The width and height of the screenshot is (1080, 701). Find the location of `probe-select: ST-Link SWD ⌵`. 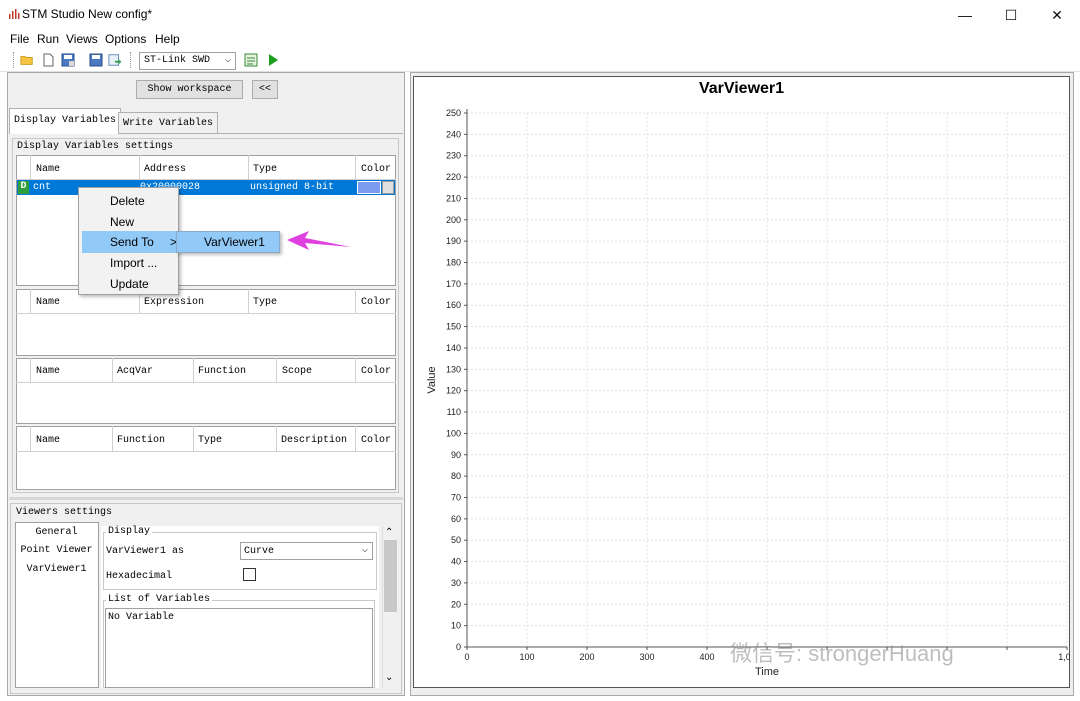

probe-select: ST-Link SWD ⌵ is located at coordinates (187, 61).